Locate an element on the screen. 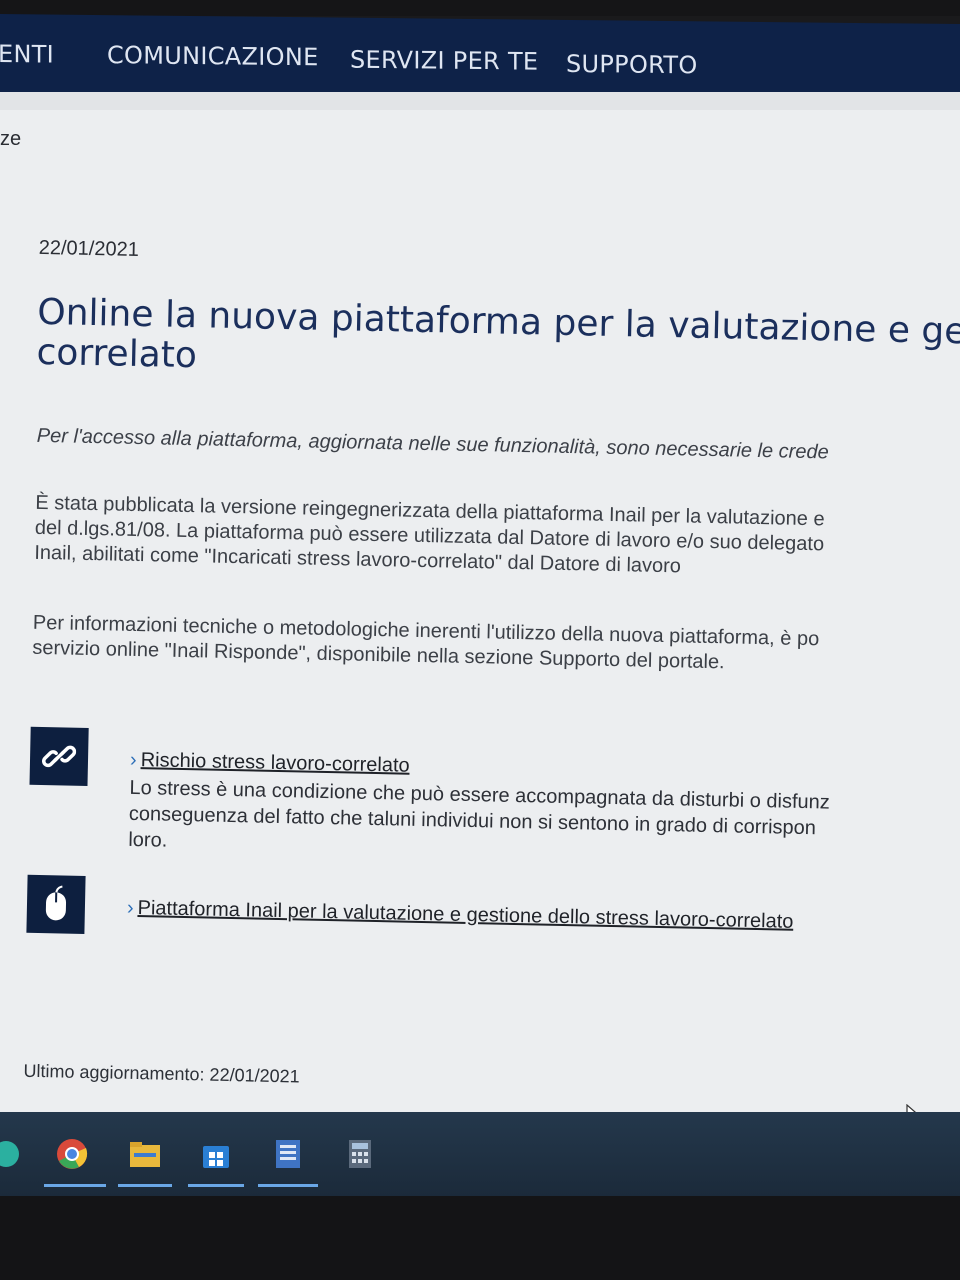 The height and width of the screenshot is (1280, 960). nav-item-supporto: SUPPORTO is located at coordinates (632, 64).